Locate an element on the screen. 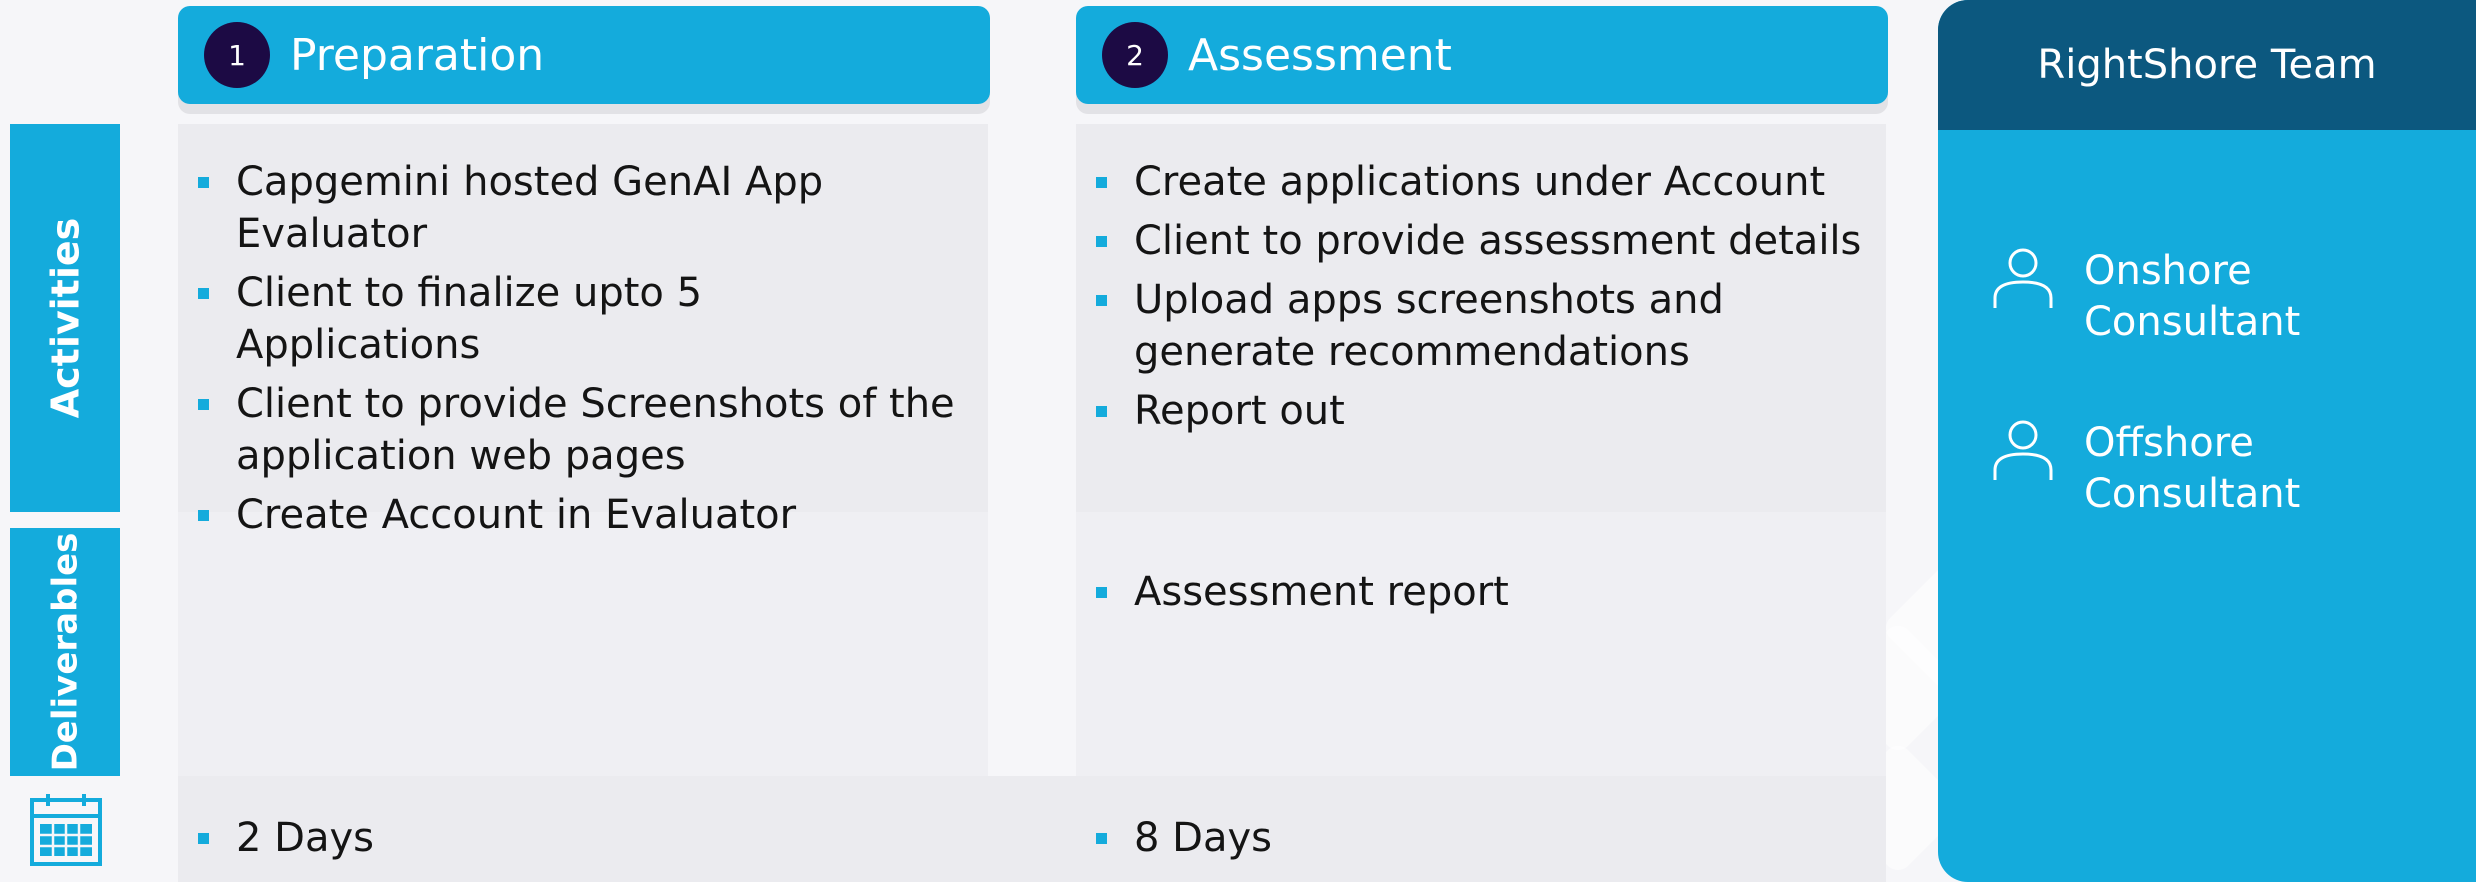 The width and height of the screenshot is (2476, 882). row-label-text: Activities is located at coordinates (65, 318).